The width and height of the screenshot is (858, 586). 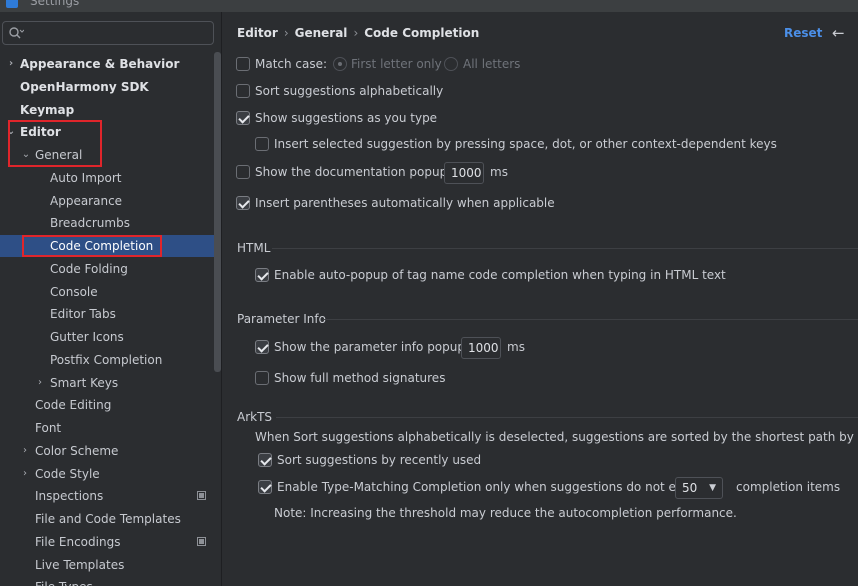 What do you see at coordinates (110, 110) in the screenshot?
I see `sidebar-item-keymap: Keymap` at bounding box center [110, 110].